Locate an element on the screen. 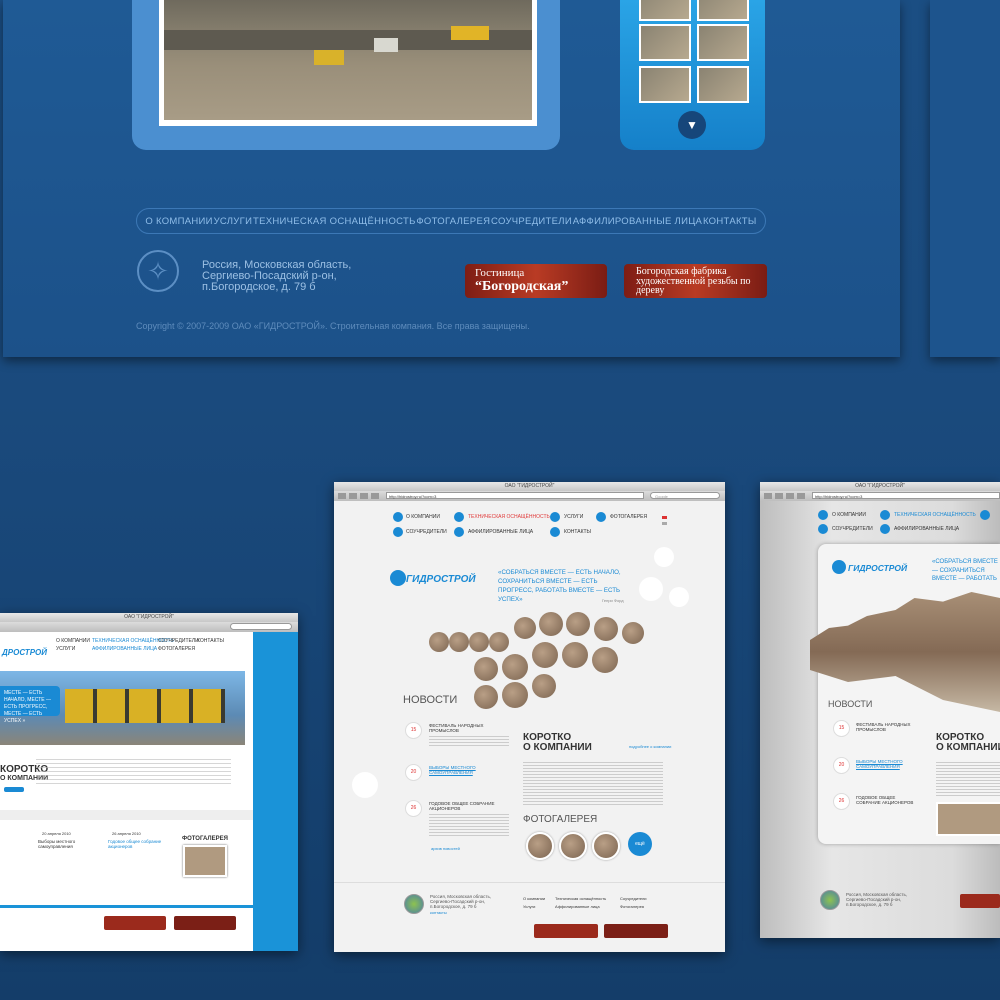  photo-compressor is located at coordinates (329, 57).